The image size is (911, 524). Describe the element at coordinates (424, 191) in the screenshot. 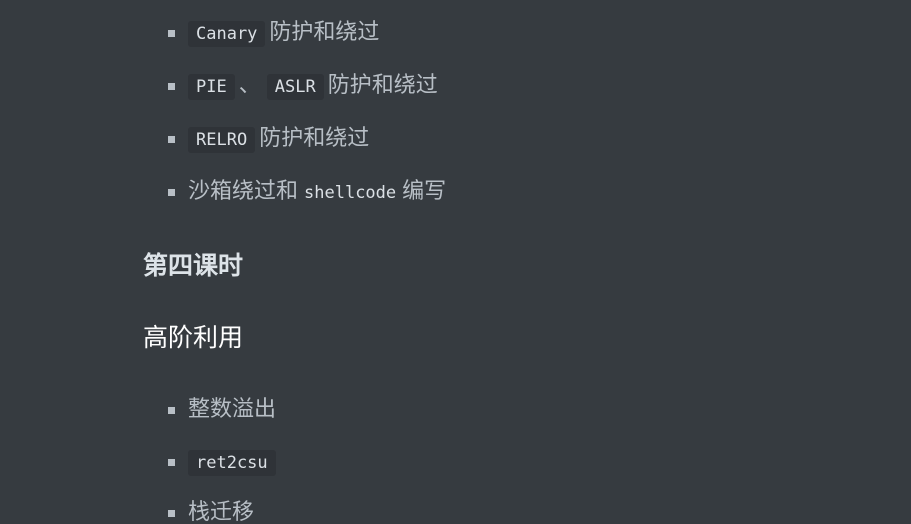

I see `list-item-text: 编写` at that location.